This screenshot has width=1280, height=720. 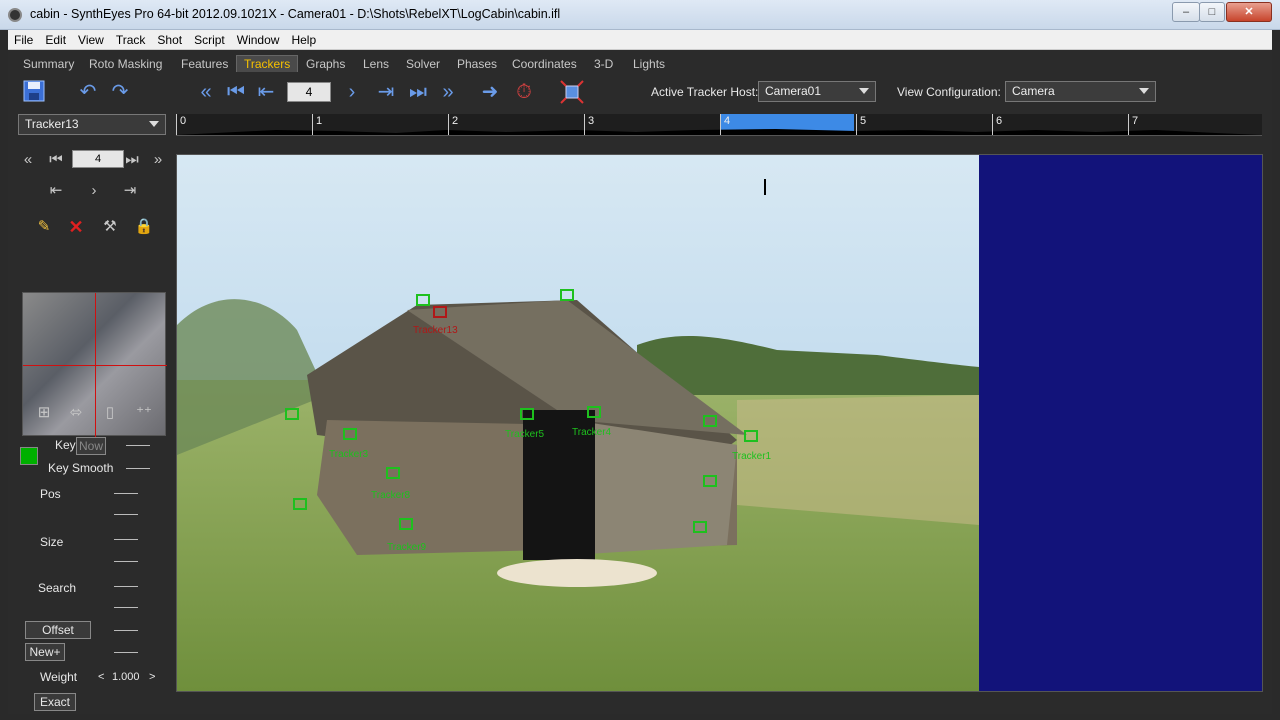 I want to click on active-tracker-host-label: Active Tracker Host:, so click(x=705, y=92).